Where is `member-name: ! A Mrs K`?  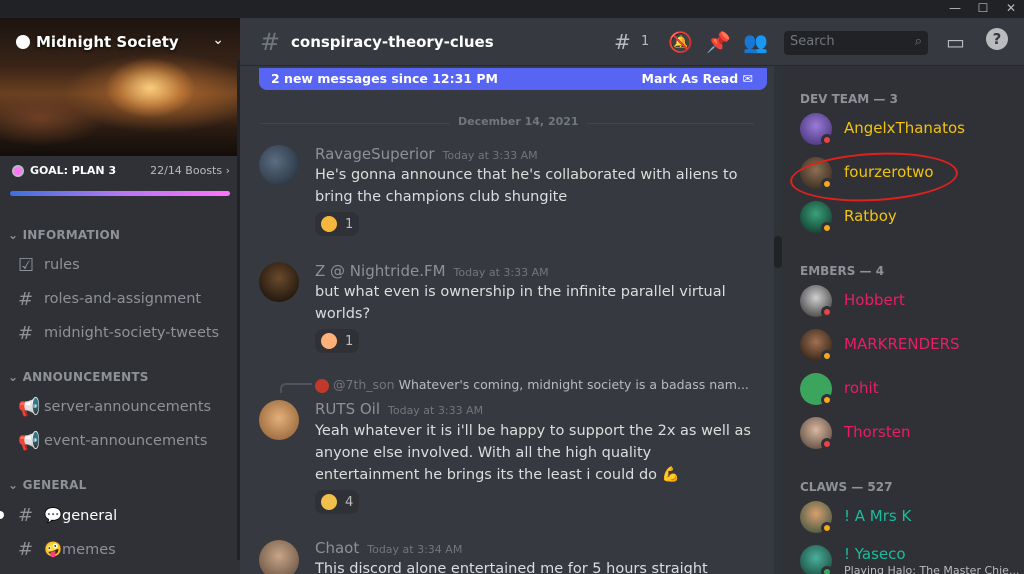
member-name: ! A Mrs K is located at coordinates (878, 516).